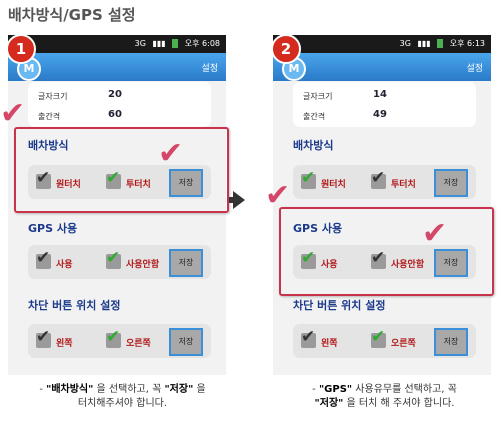  What do you see at coordinates (315, 389) in the screenshot?
I see `caption-text: -` at bounding box center [315, 389].